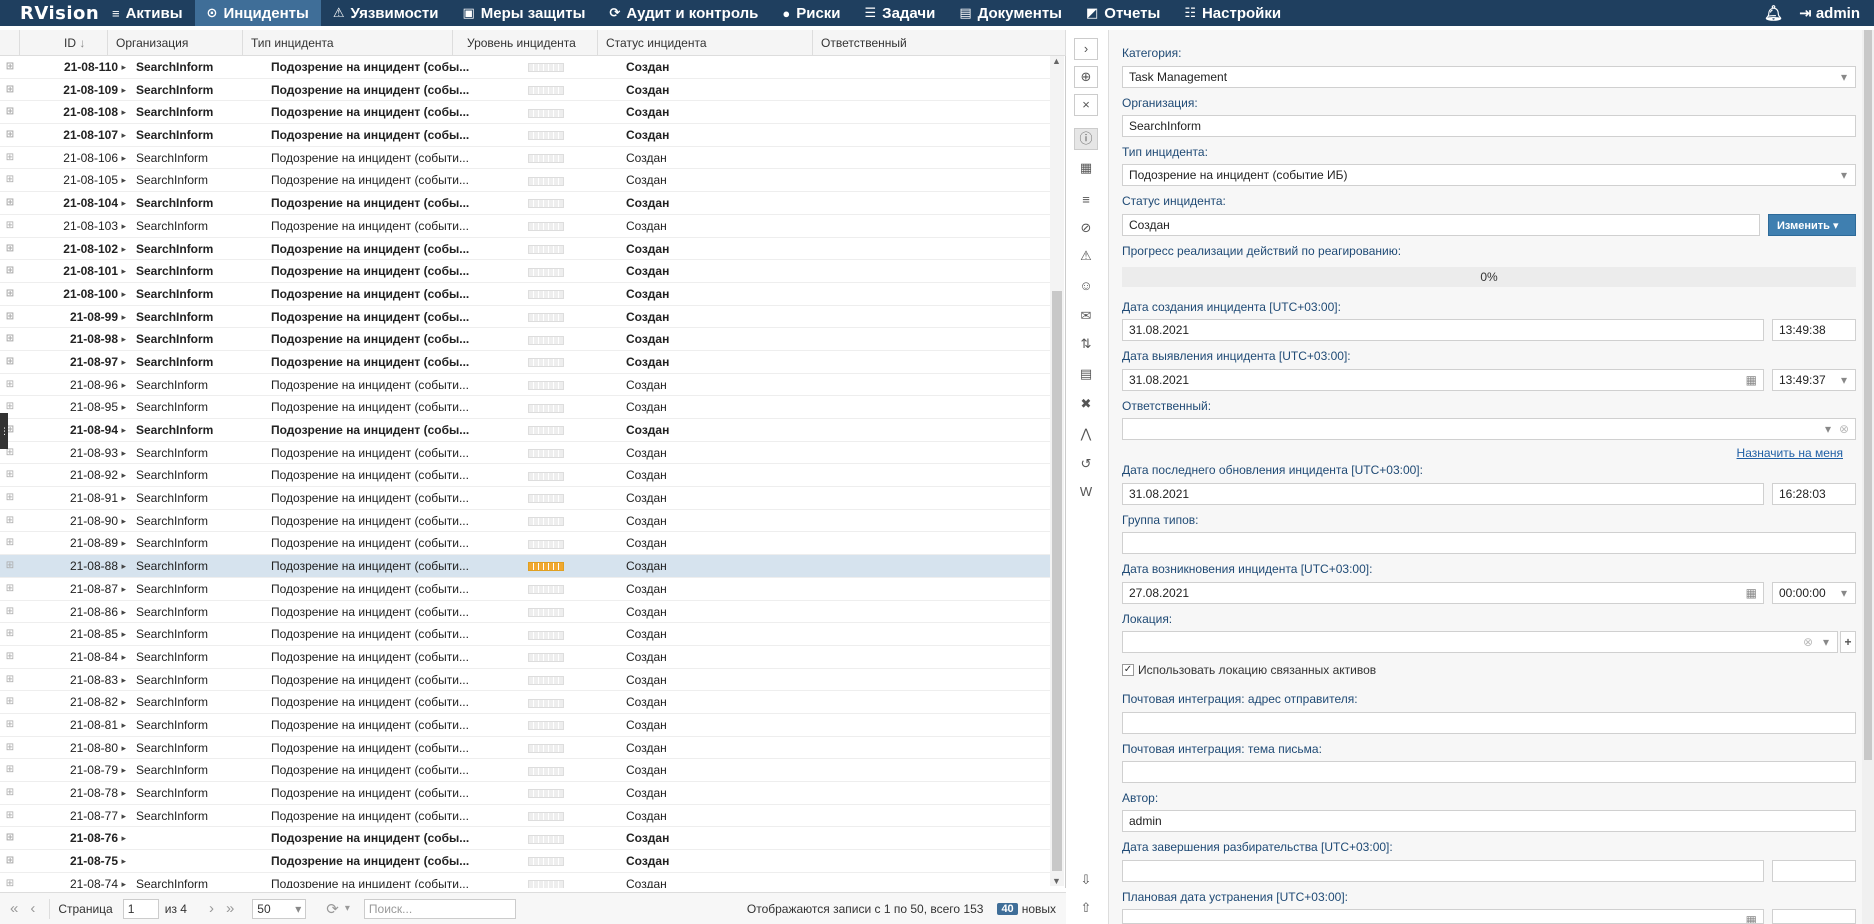 The height and width of the screenshot is (924, 1874). Describe the element at coordinates (1057, 581) in the screenshot. I see `grid-scrollbar-thumb` at that location.